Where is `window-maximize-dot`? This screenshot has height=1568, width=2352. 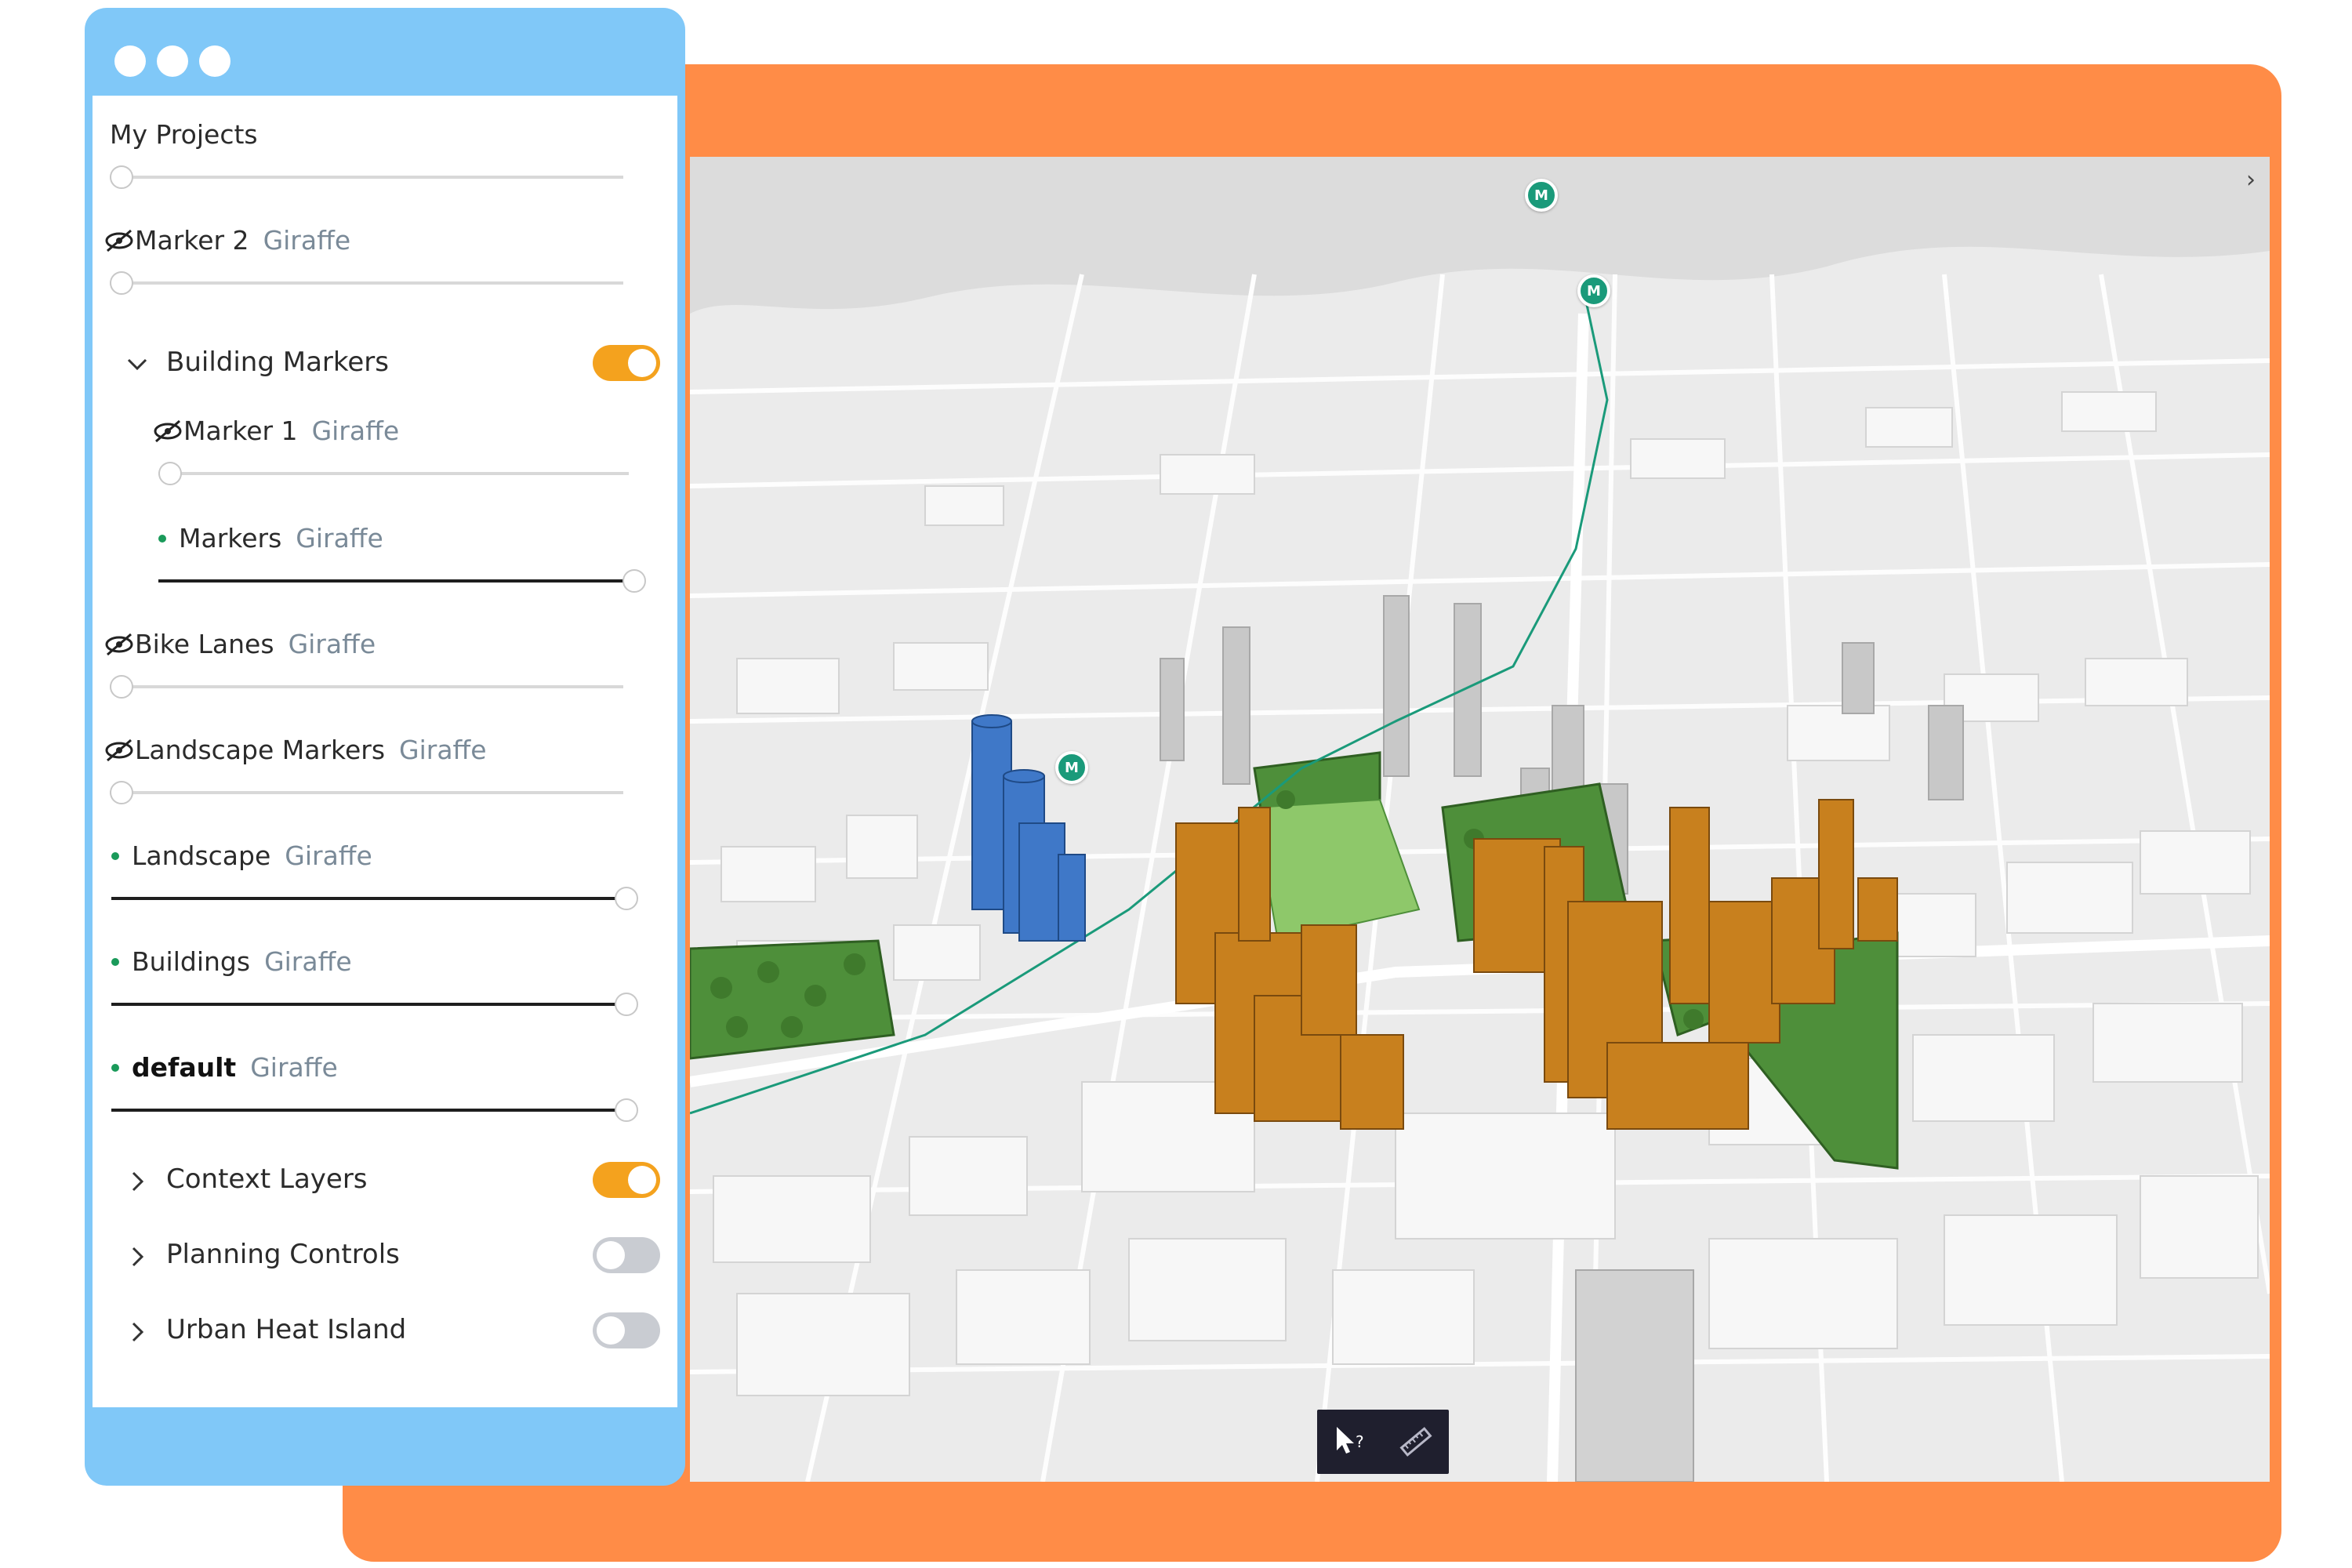 window-maximize-dot is located at coordinates (214, 61).